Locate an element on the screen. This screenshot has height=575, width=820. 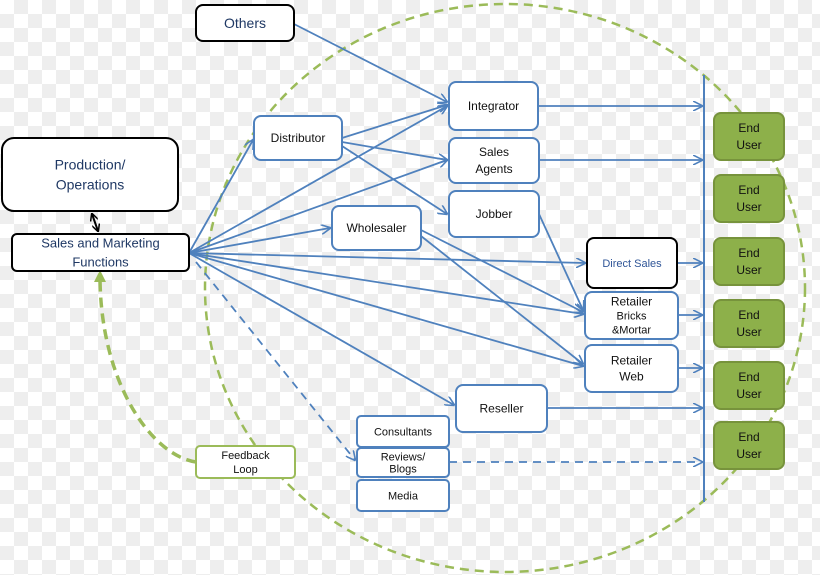
sales-agents-node: Sales Agents is located at coordinates (494, 160).